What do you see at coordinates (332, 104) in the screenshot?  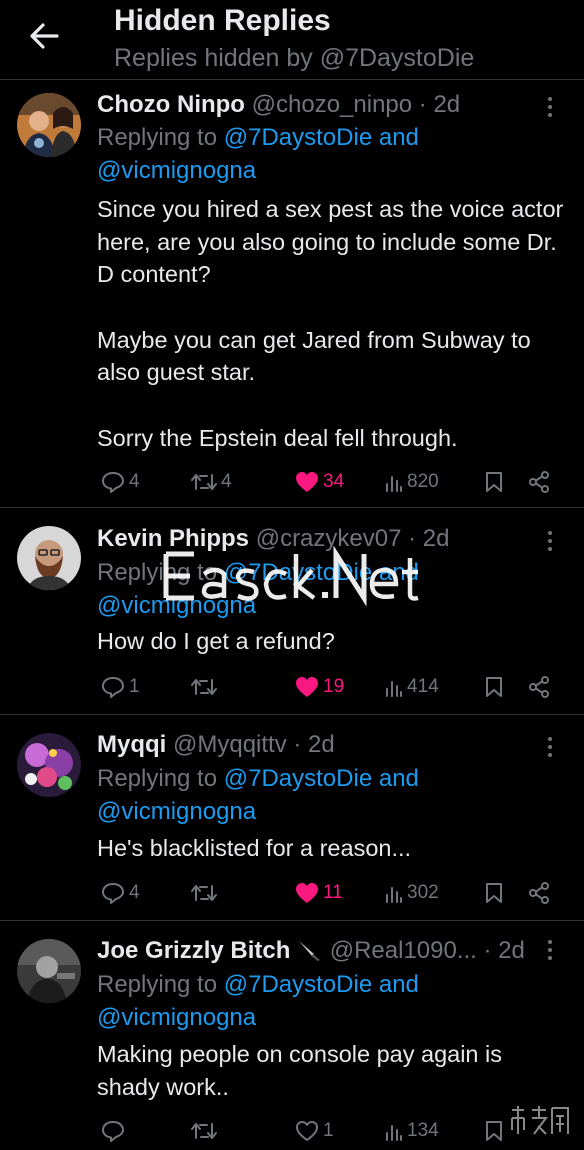 I see `author-handle: @chozo_ninpo` at bounding box center [332, 104].